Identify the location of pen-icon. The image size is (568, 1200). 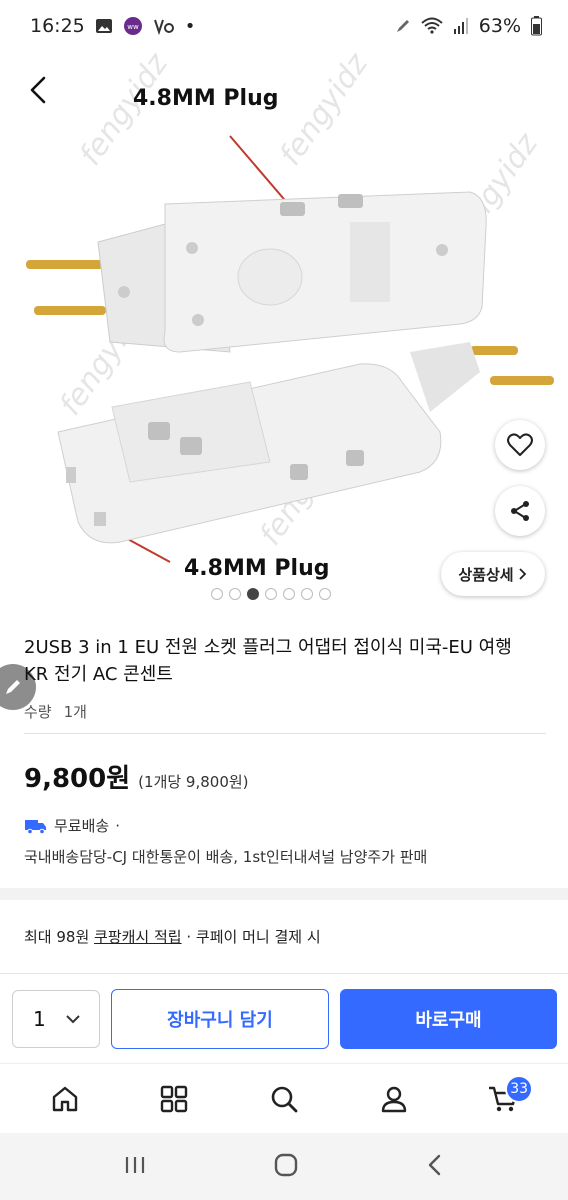
(403, 26).